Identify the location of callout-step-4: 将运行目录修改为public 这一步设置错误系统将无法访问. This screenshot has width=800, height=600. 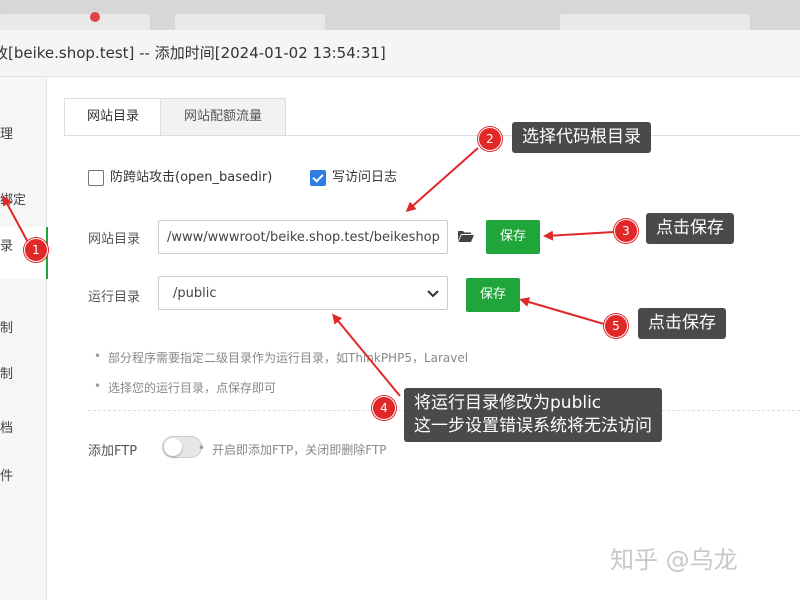
(533, 415).